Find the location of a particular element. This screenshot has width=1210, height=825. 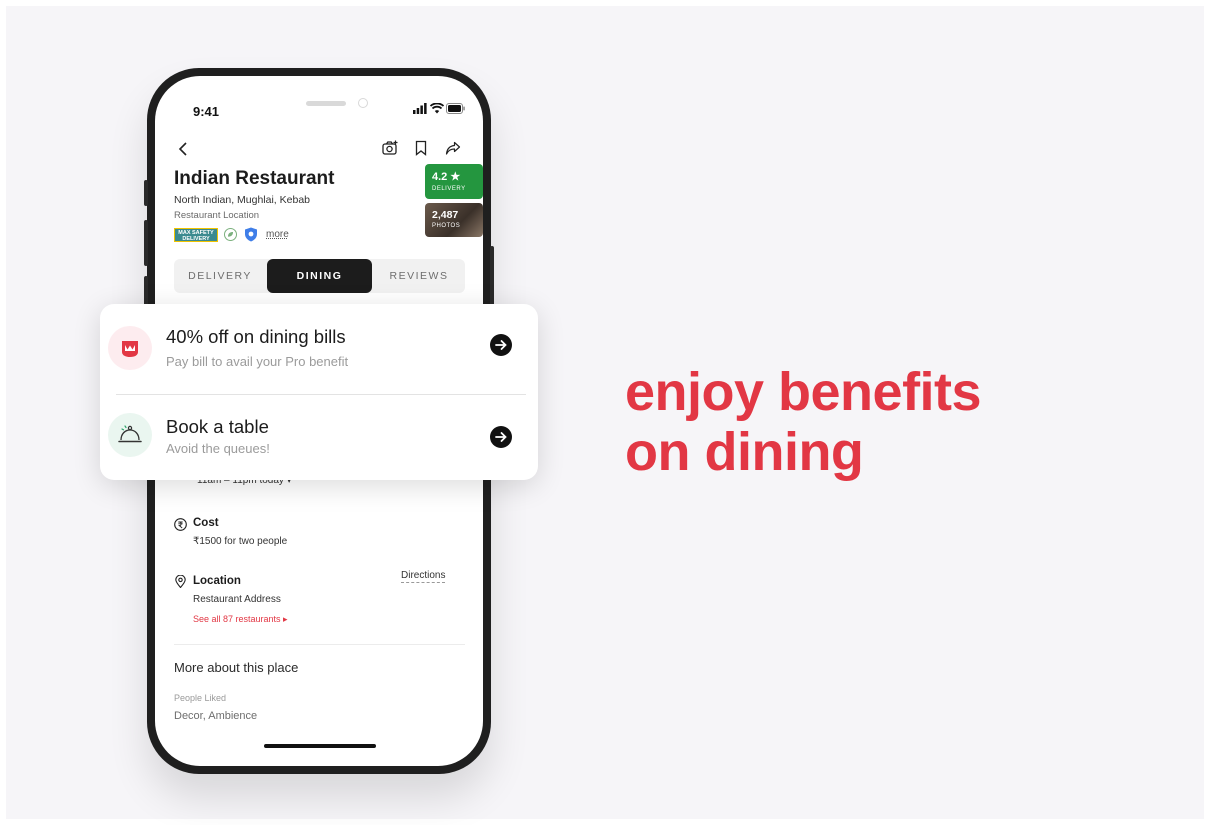

phone-mute-switch is located at coordinates (146, 193).